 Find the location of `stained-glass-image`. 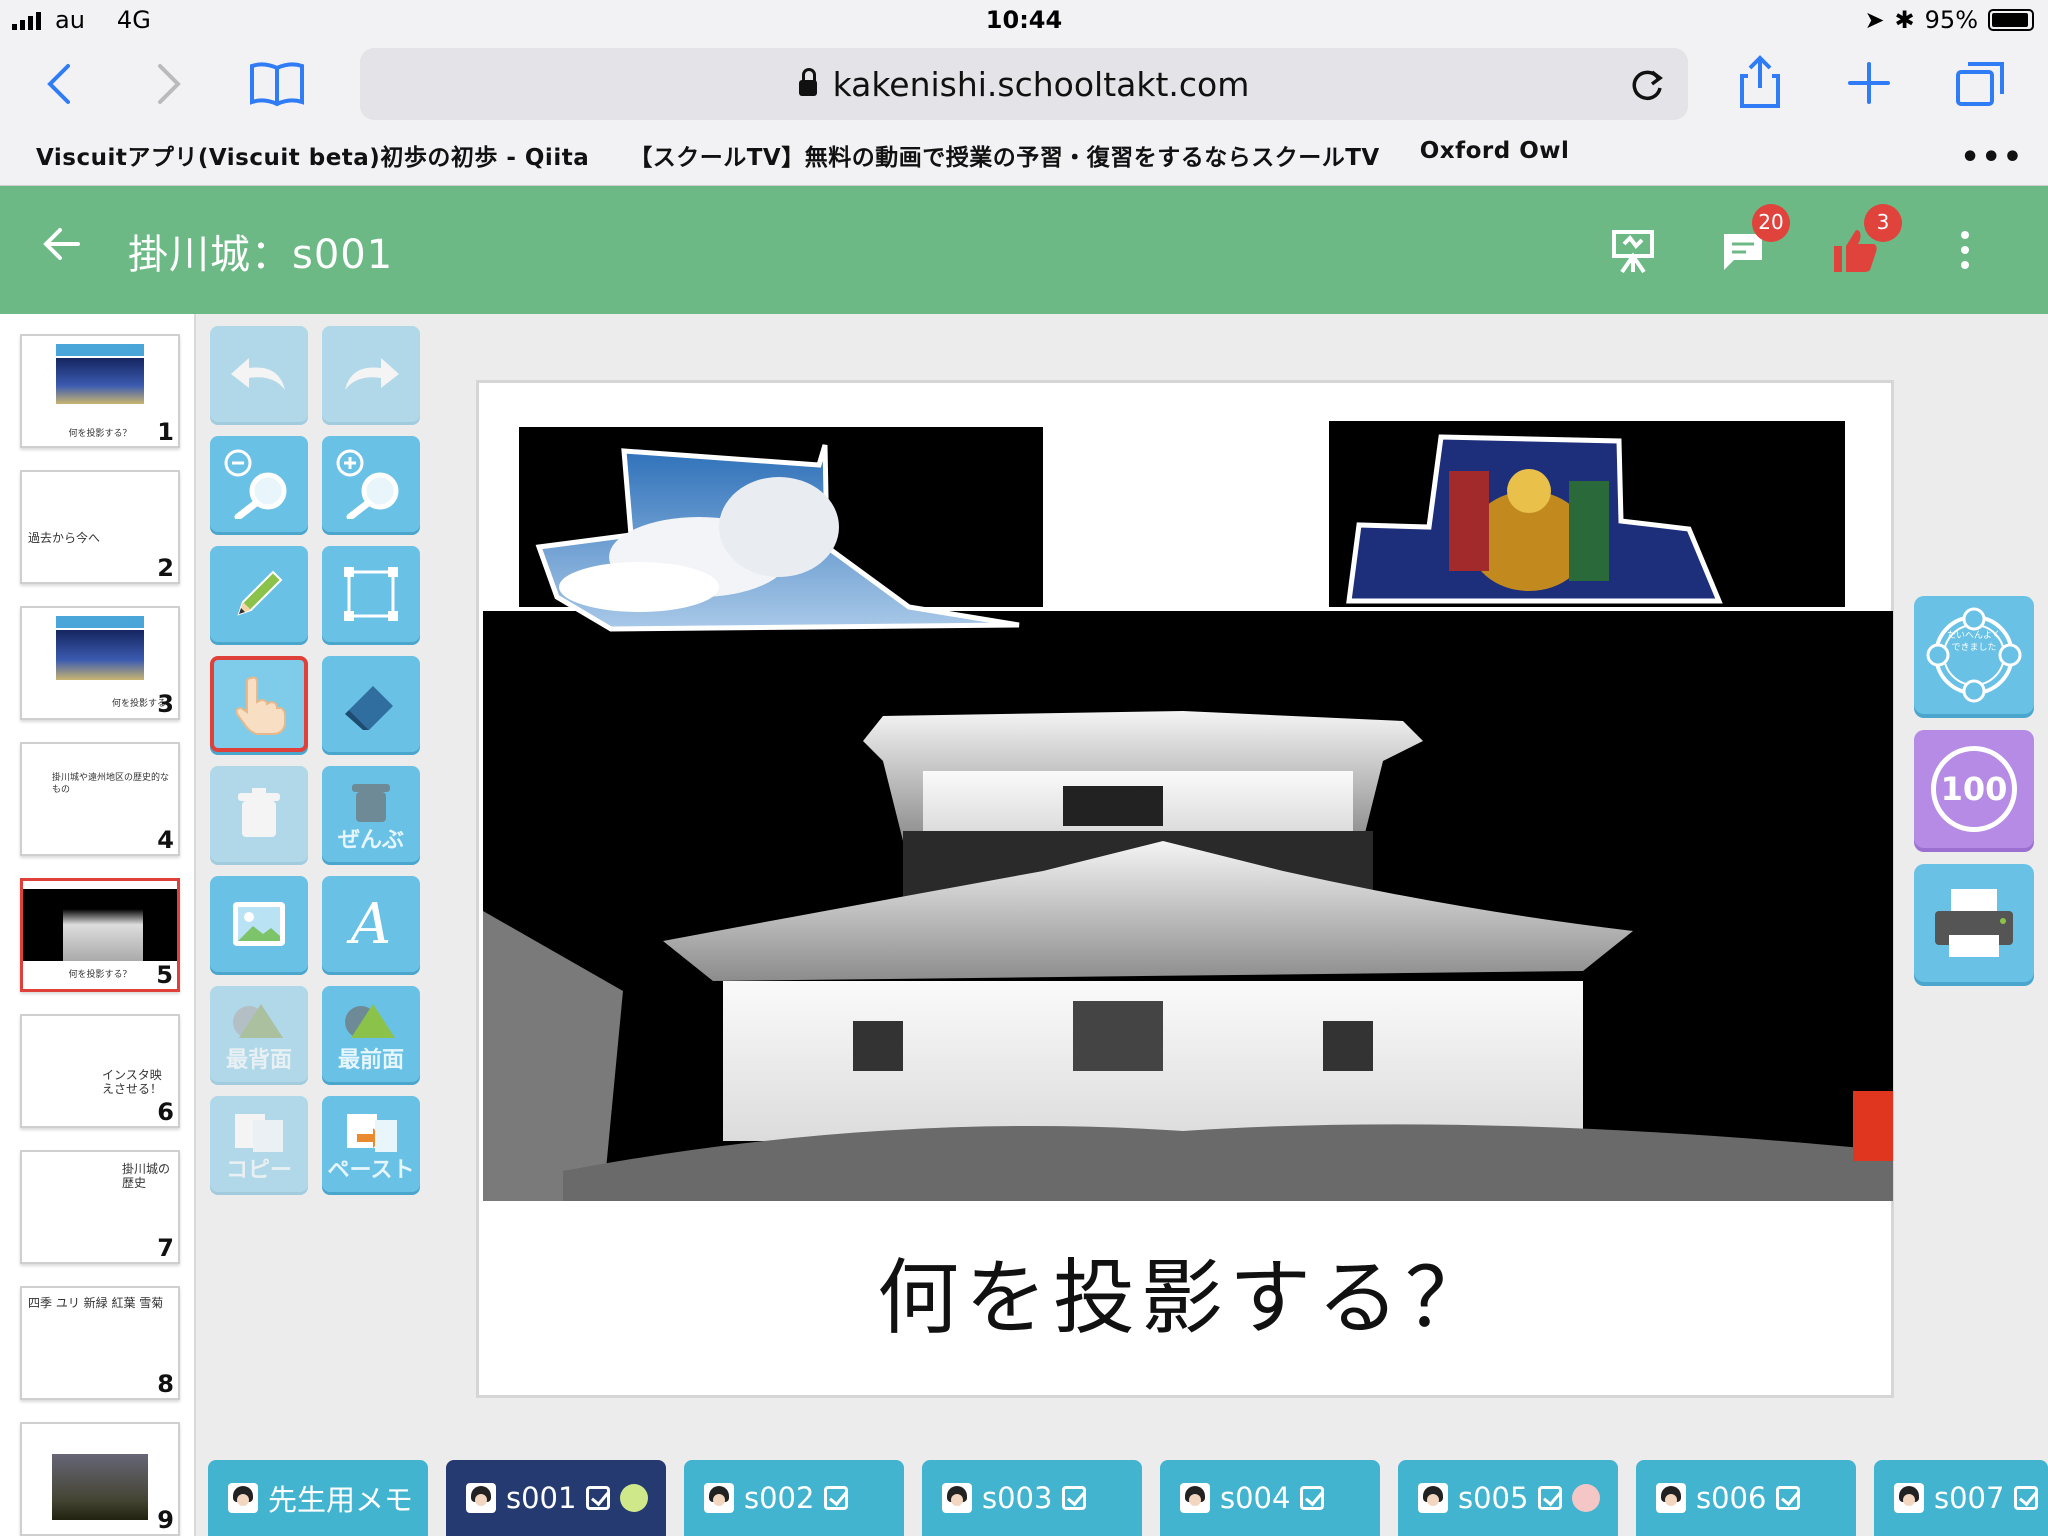

stained-glass-image is located at coordinates (1534, 519).